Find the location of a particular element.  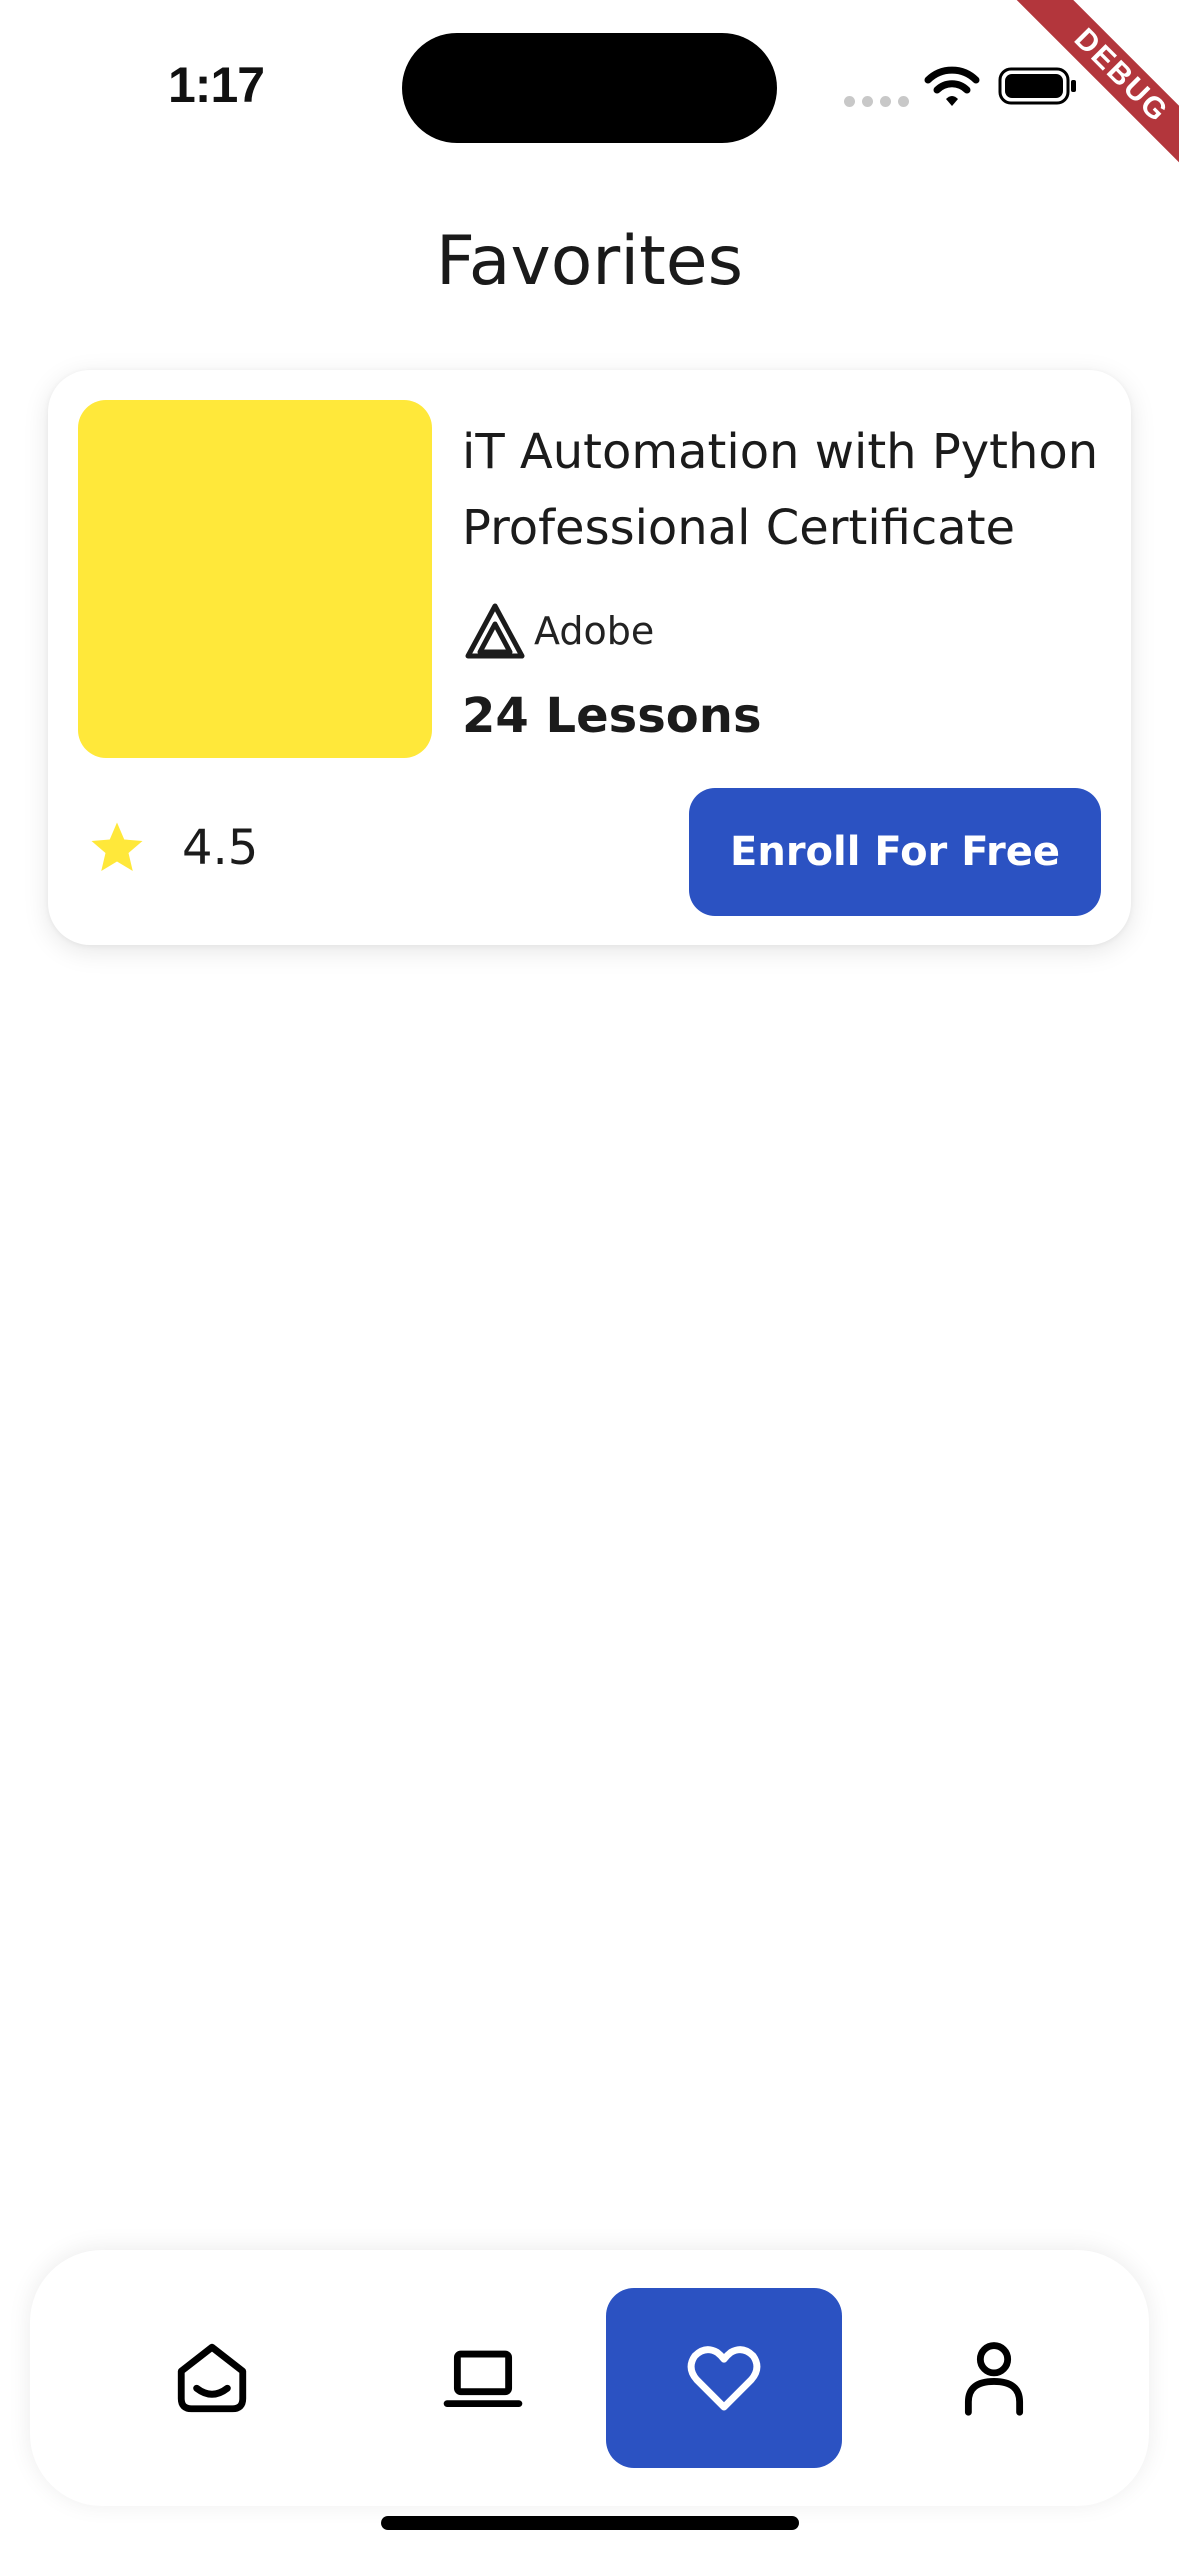

nav-item-courses is located at coordinates (483, 2378).